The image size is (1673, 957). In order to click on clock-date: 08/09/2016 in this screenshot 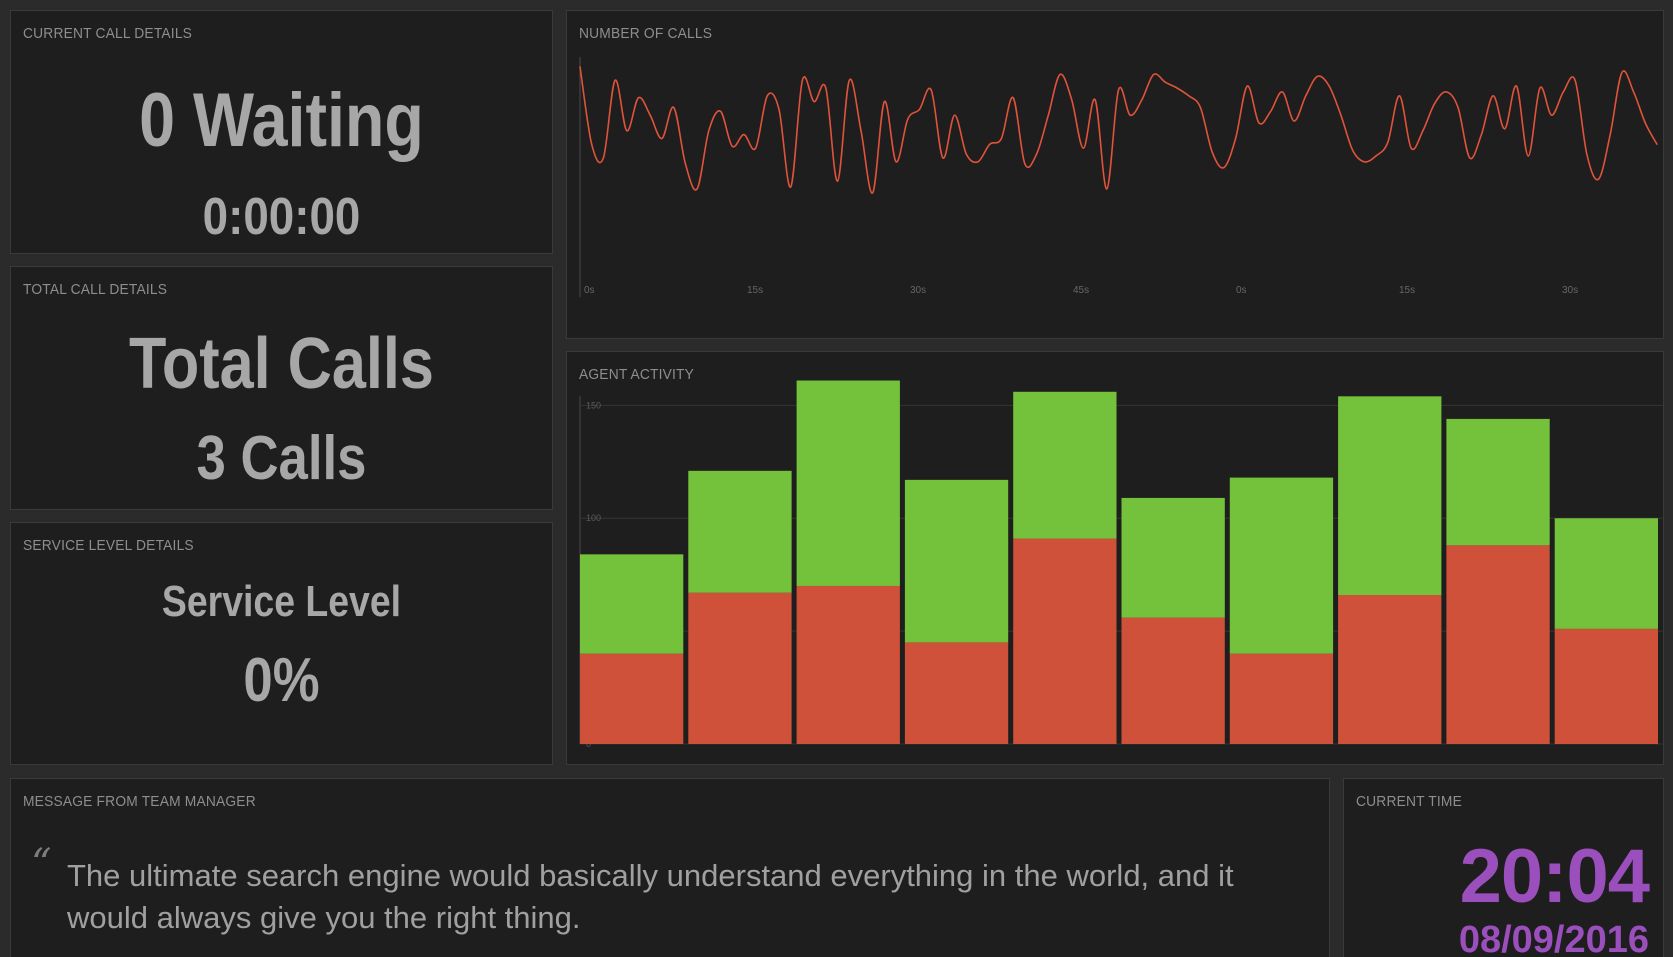, I will do `click(1553, 938)`.